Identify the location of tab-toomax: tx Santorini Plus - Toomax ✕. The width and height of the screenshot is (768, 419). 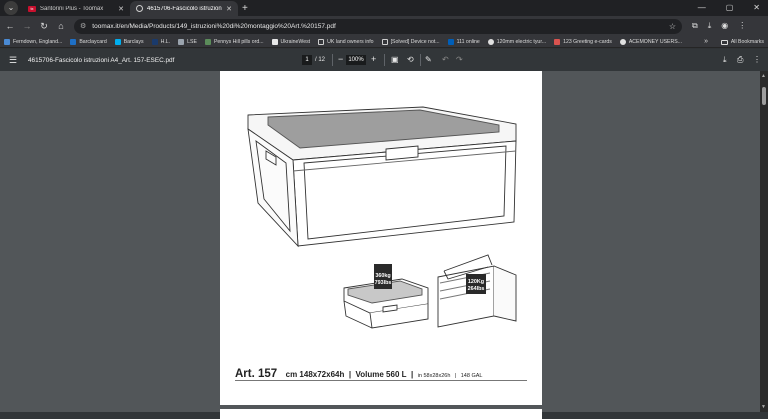
(76, 8).